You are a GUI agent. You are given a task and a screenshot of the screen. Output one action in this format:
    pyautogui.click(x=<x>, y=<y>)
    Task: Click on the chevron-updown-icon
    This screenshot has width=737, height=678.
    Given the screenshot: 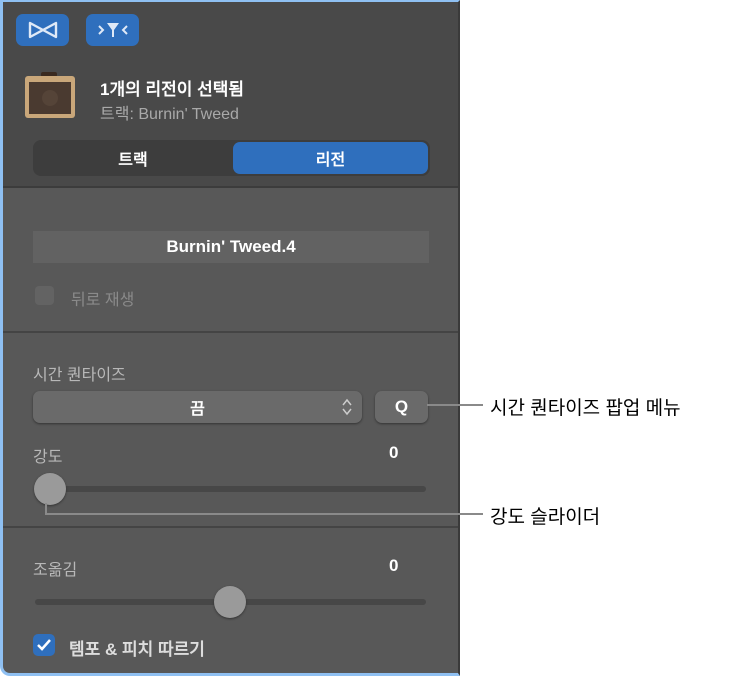 What is the action you would take?
    pyautogui.click(x=347, y=407)
    